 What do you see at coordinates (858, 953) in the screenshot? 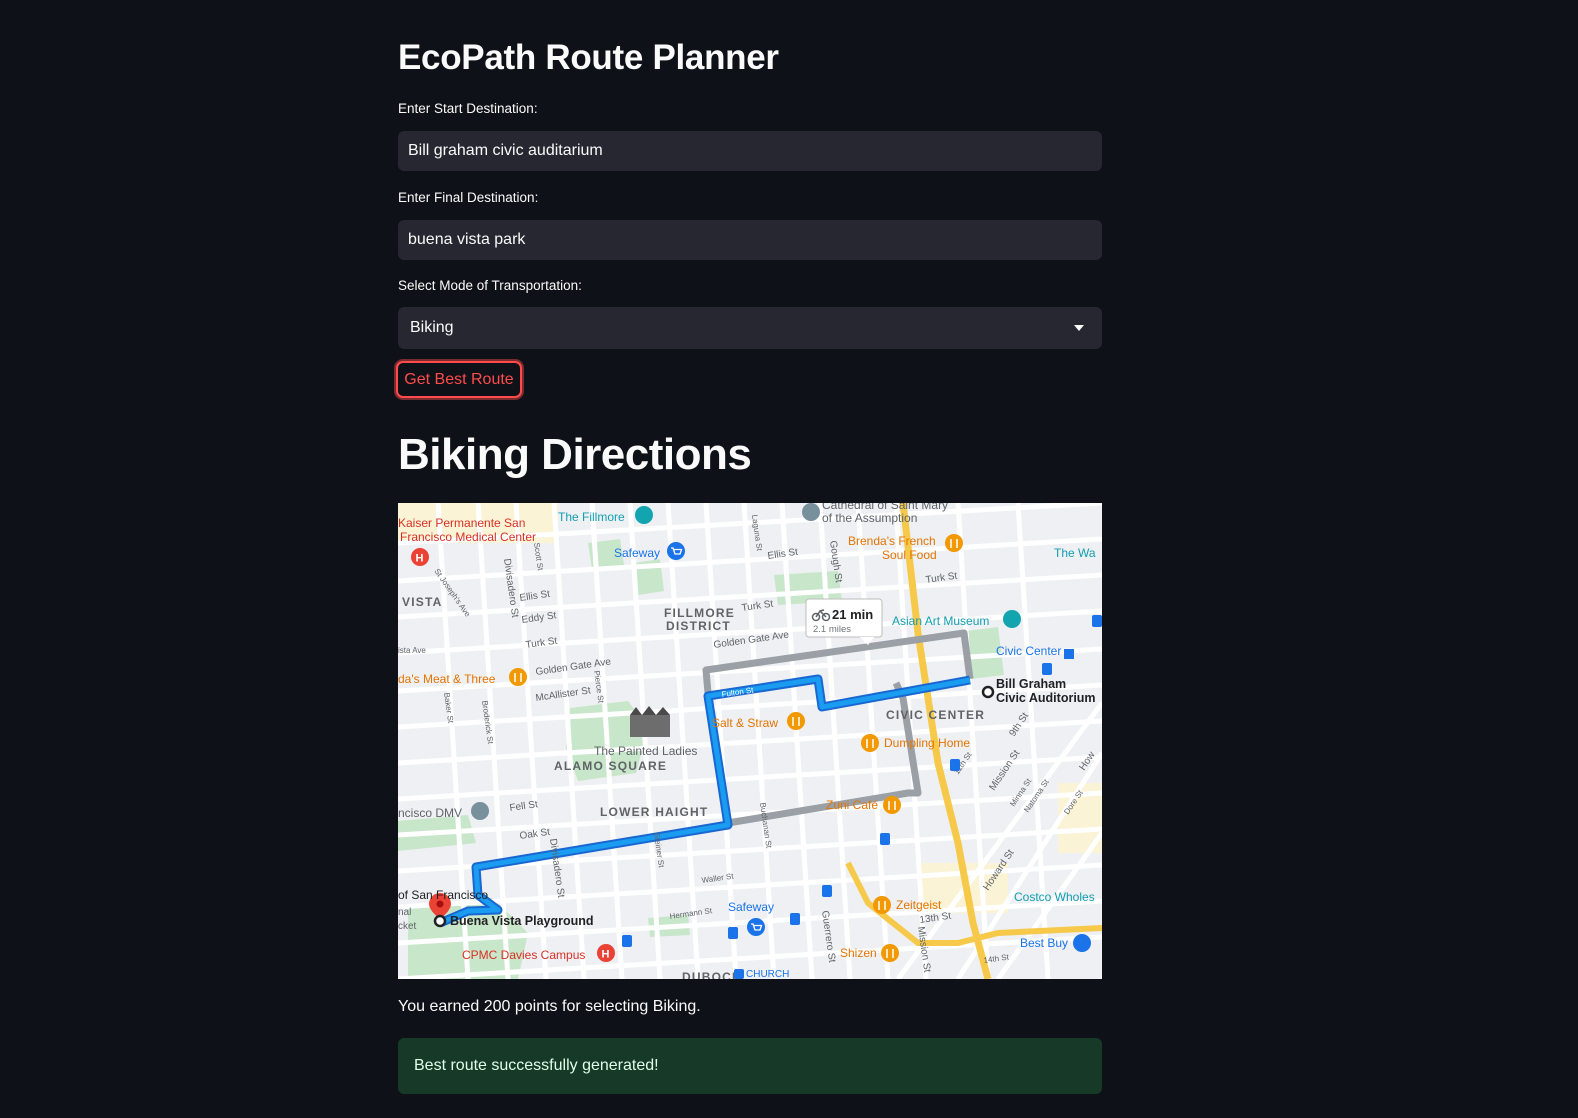
I see `poi-shizen: Shizen` at bounding box center [858, 953].